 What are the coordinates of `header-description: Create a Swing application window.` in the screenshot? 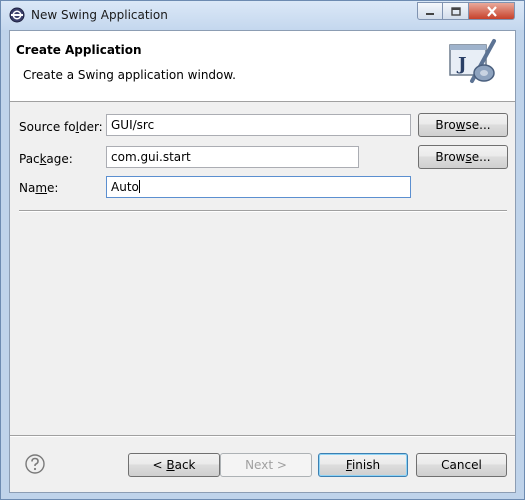 It's located at (129, 75).